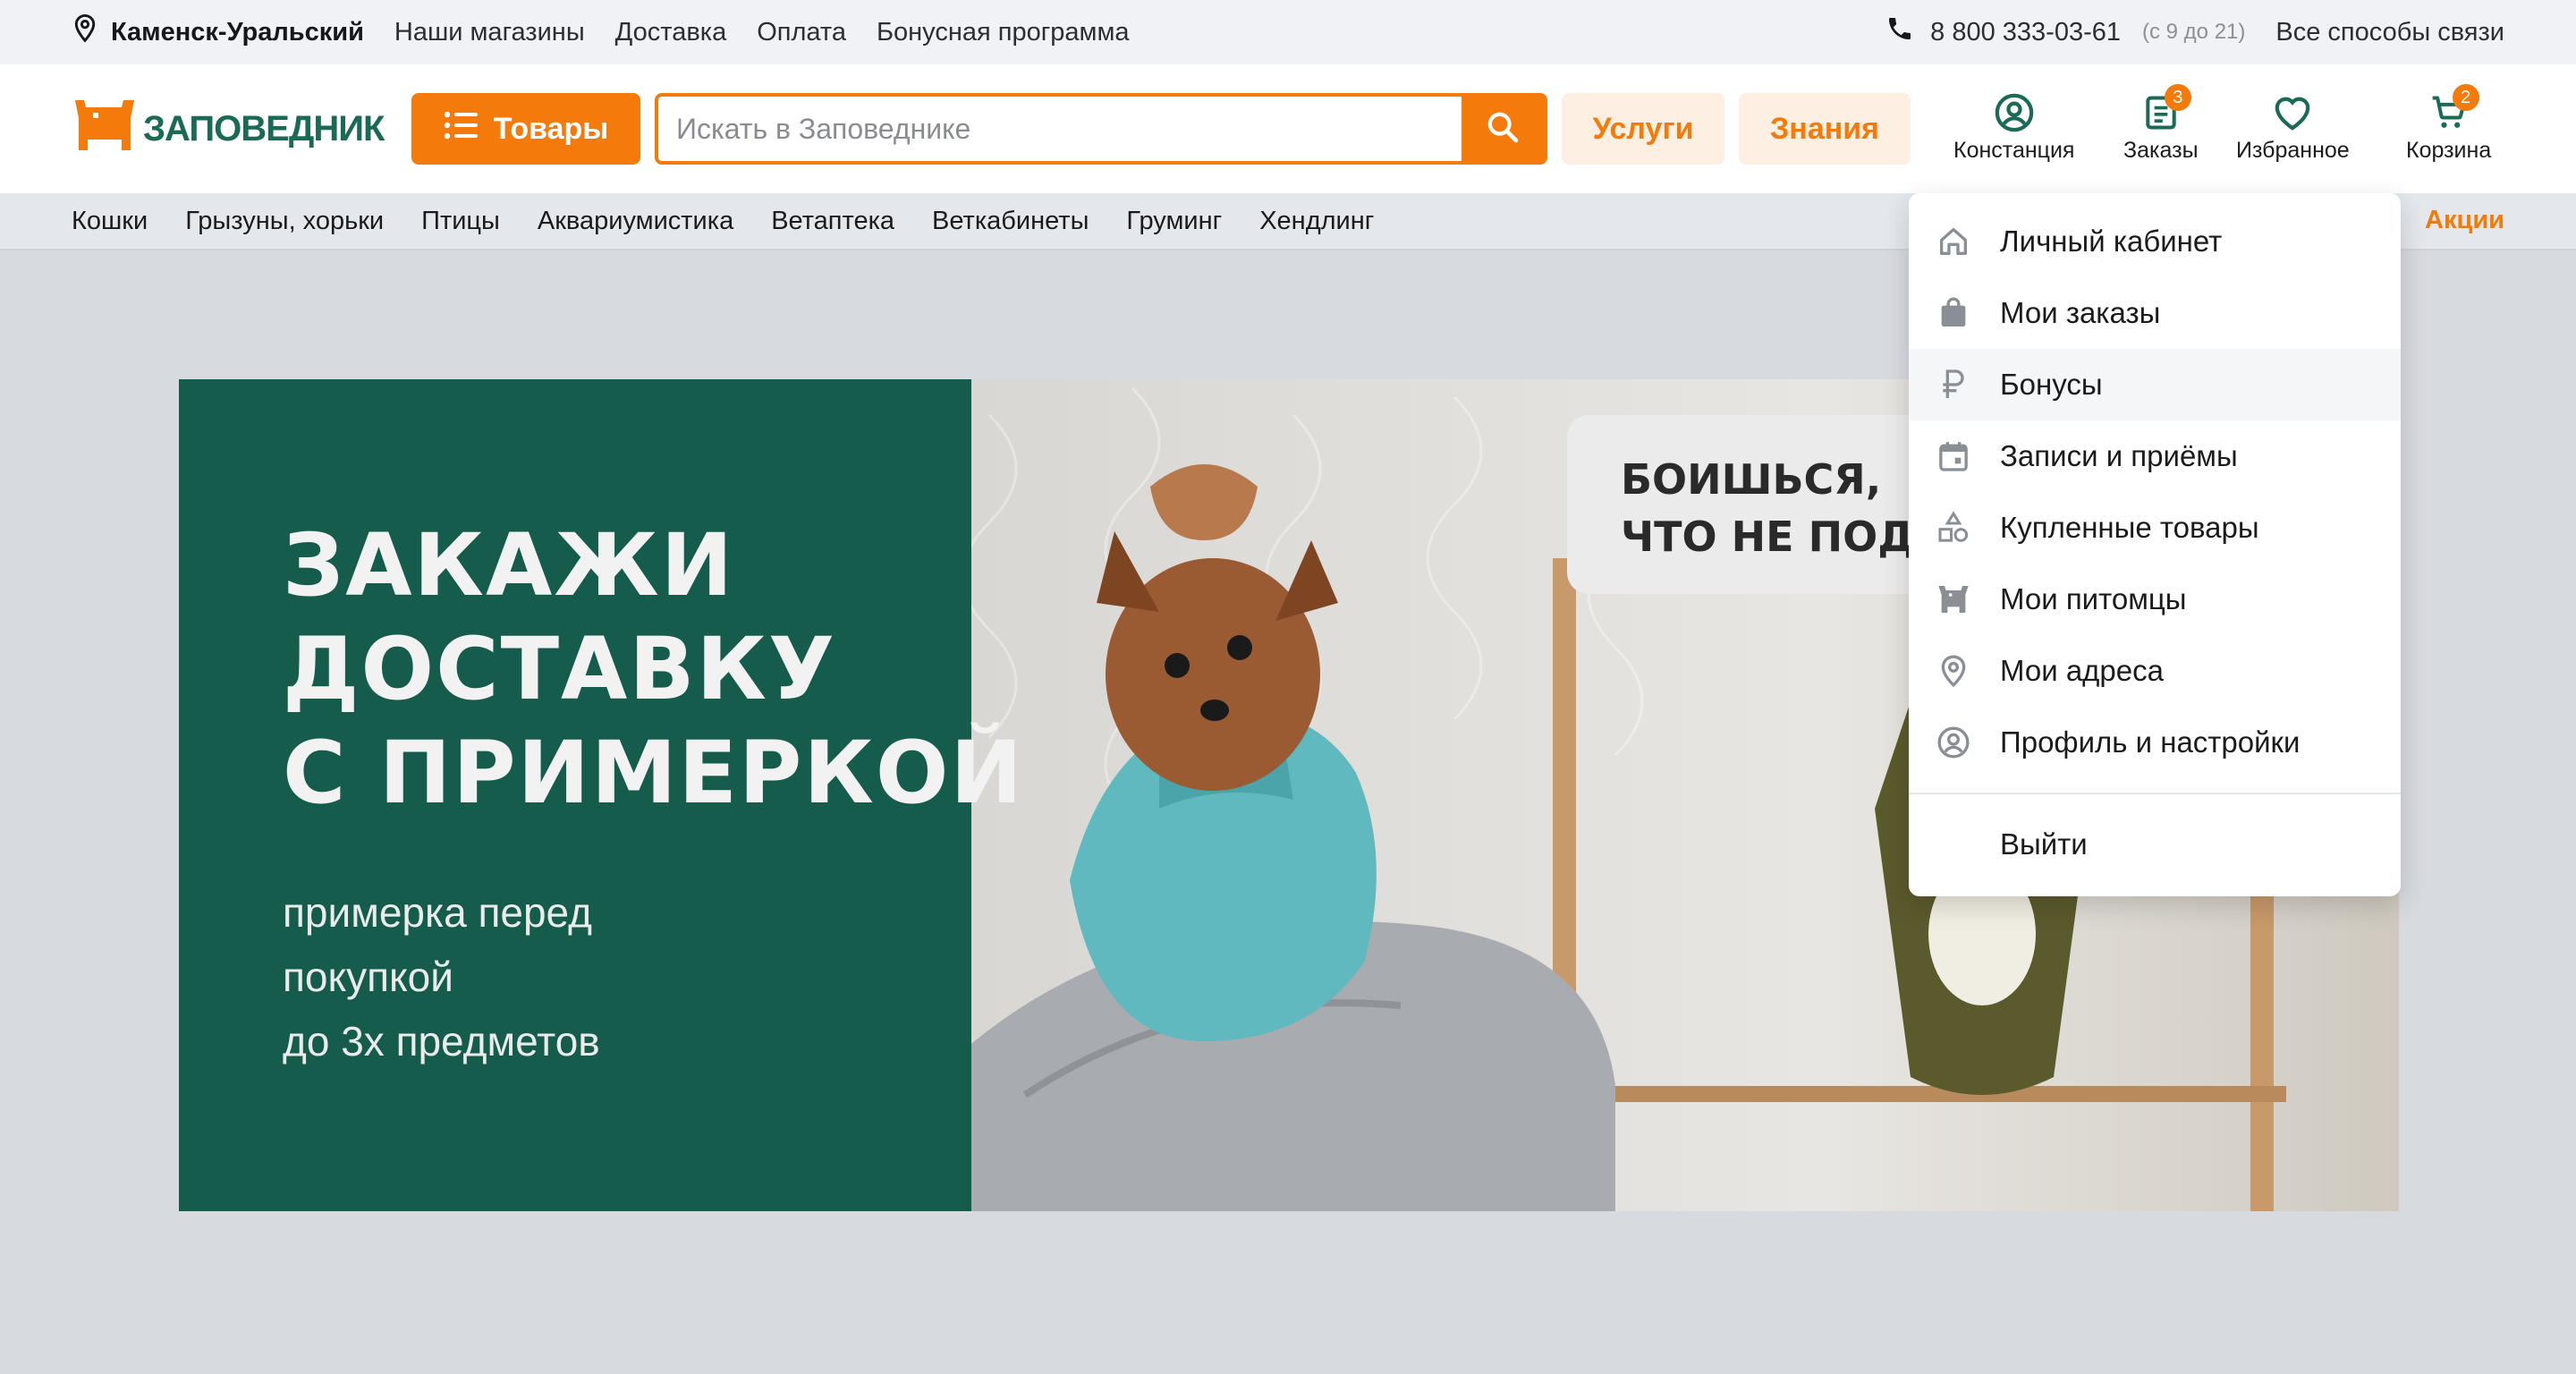  Describe the element at coordinates (1003, 32) in the screenshot. I see `link-bonus-program: Бонусная программа` at that location.